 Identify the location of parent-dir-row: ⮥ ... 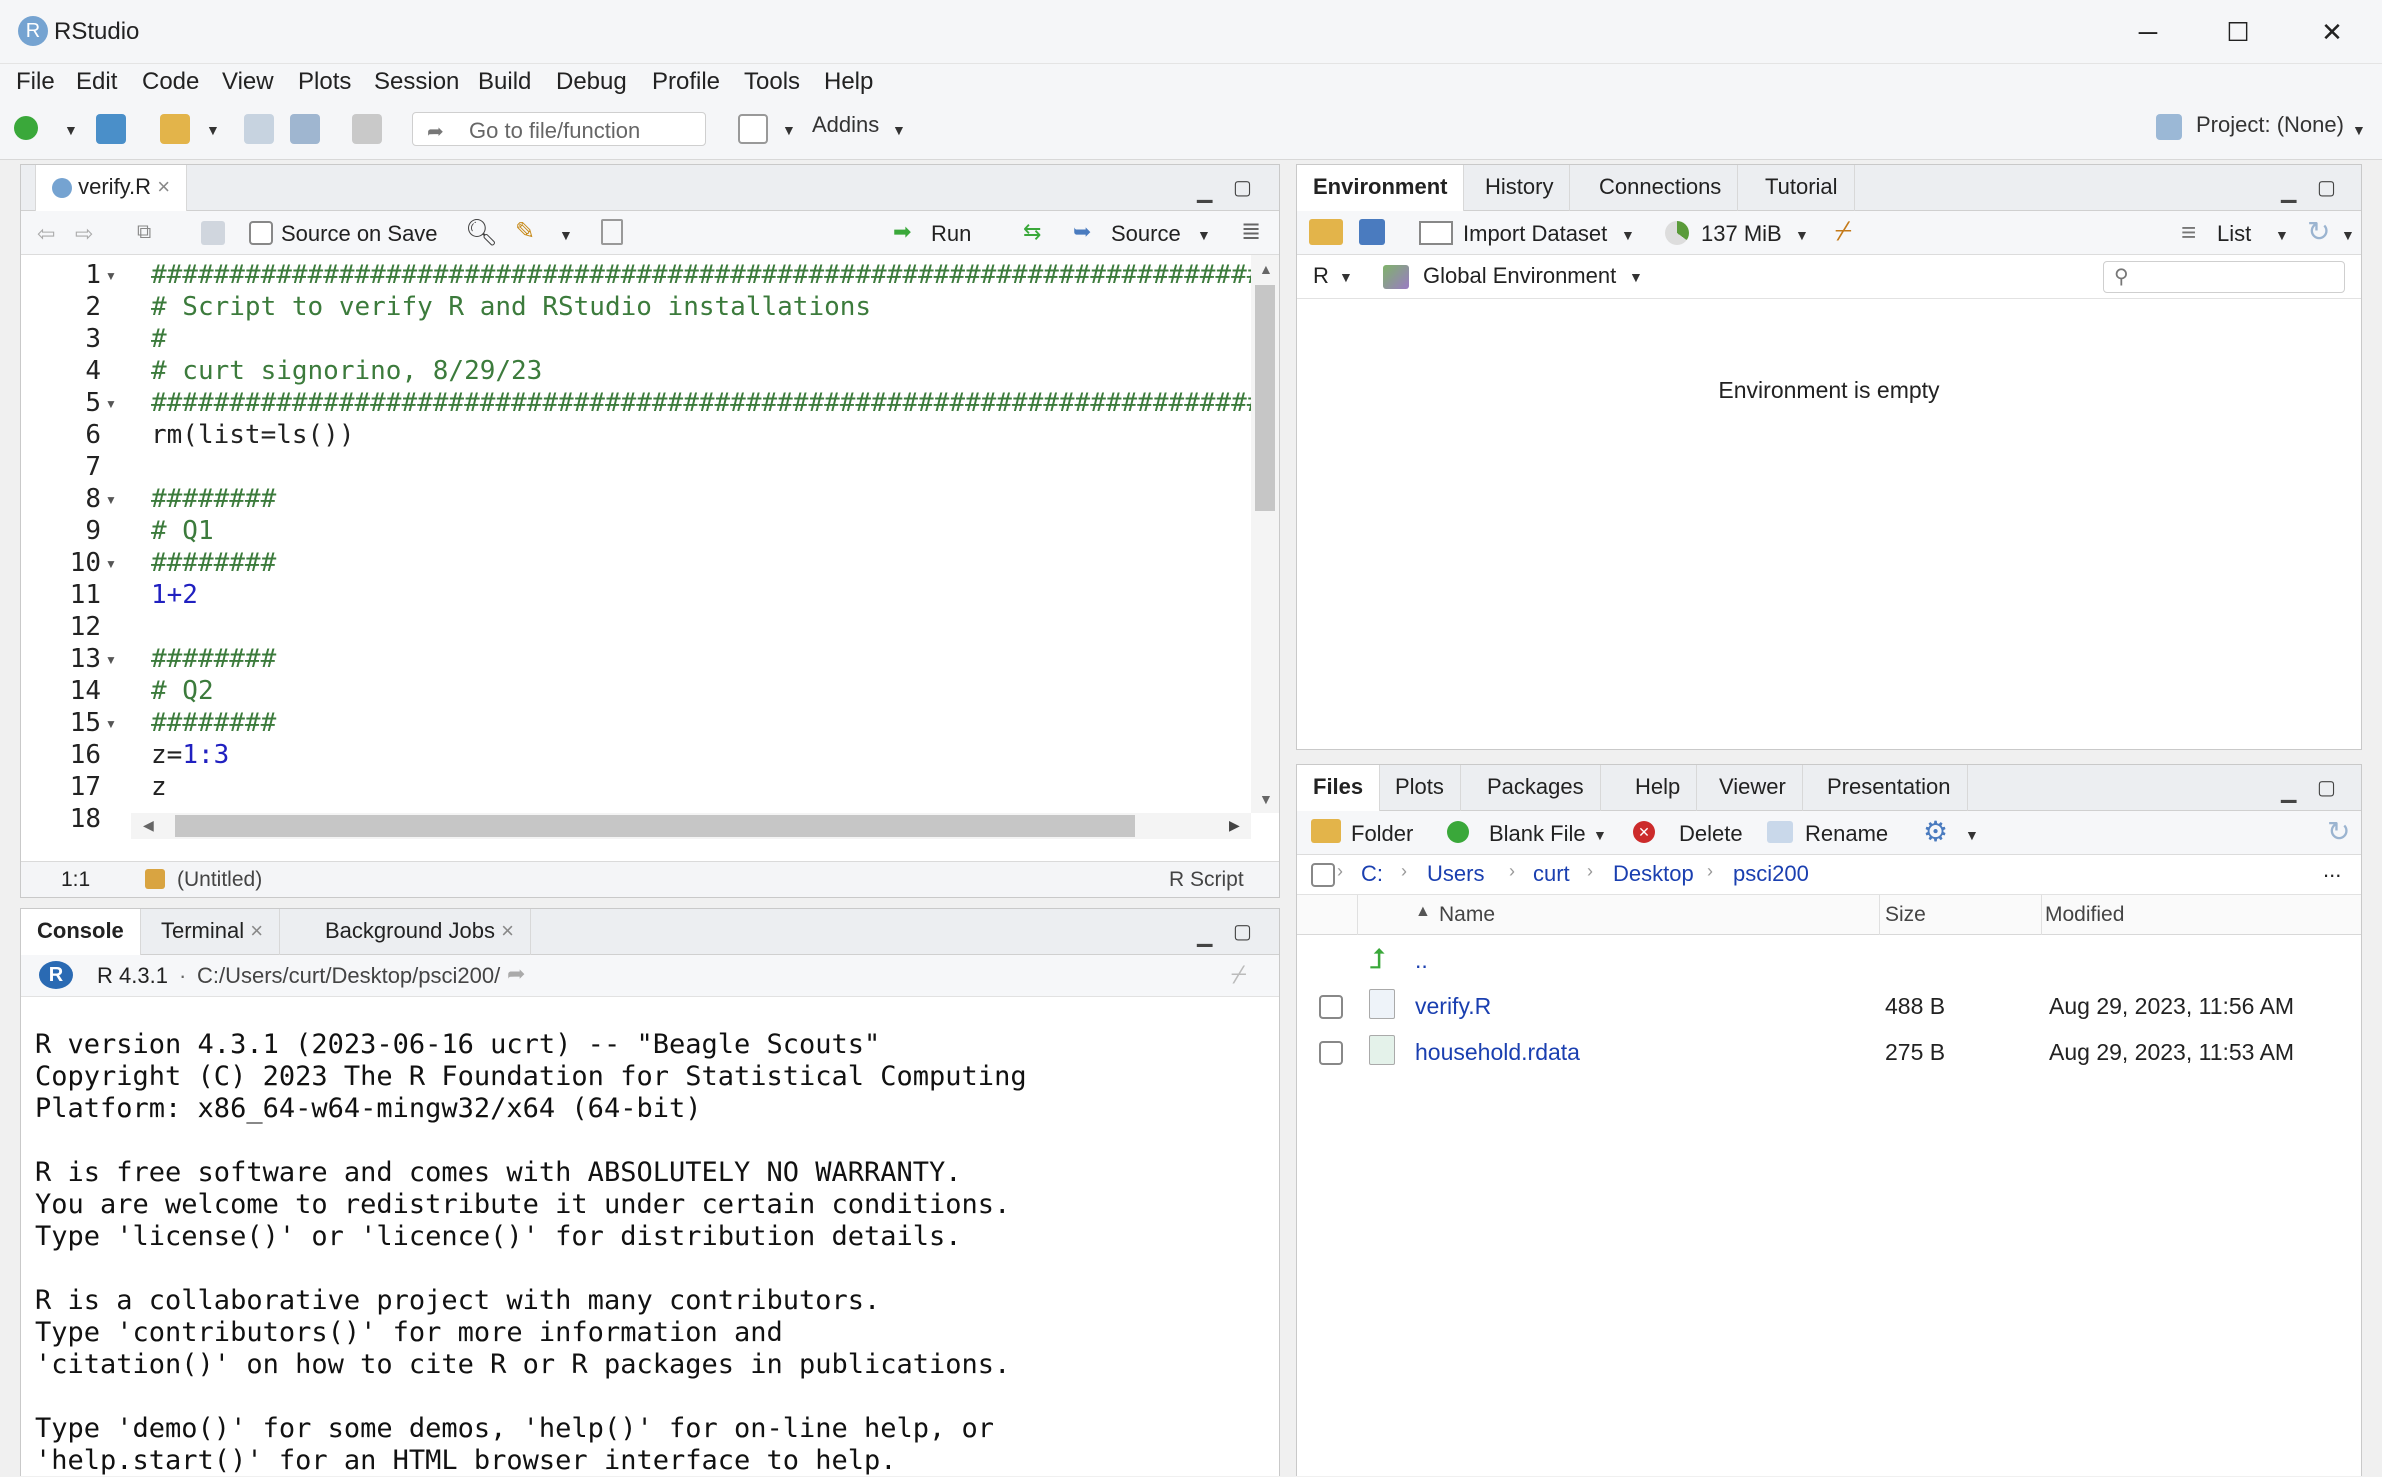
(1829, 960).